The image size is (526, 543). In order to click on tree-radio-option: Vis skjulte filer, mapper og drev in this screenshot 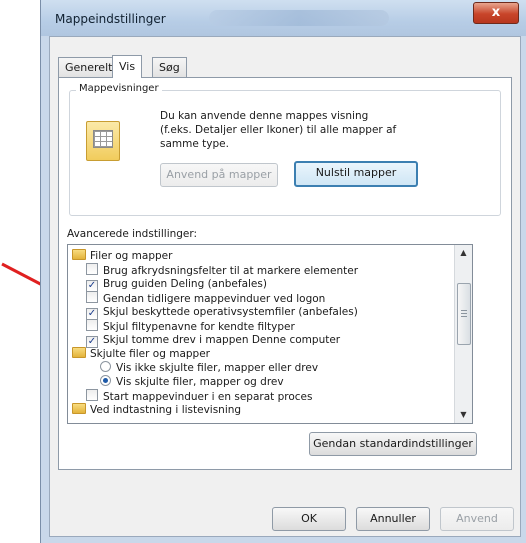, I will do `click(192, 382)`.